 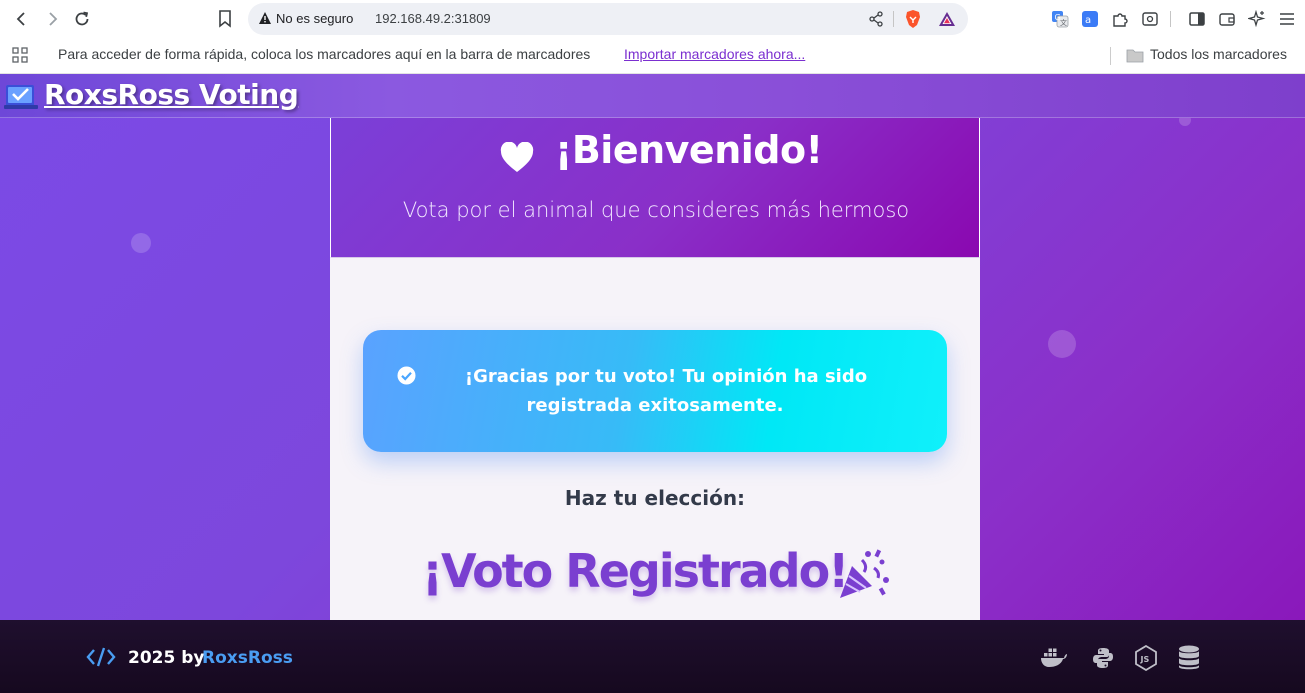 I want to click on app-header: RoxsRoss Voting, so click(x=652, y=96).